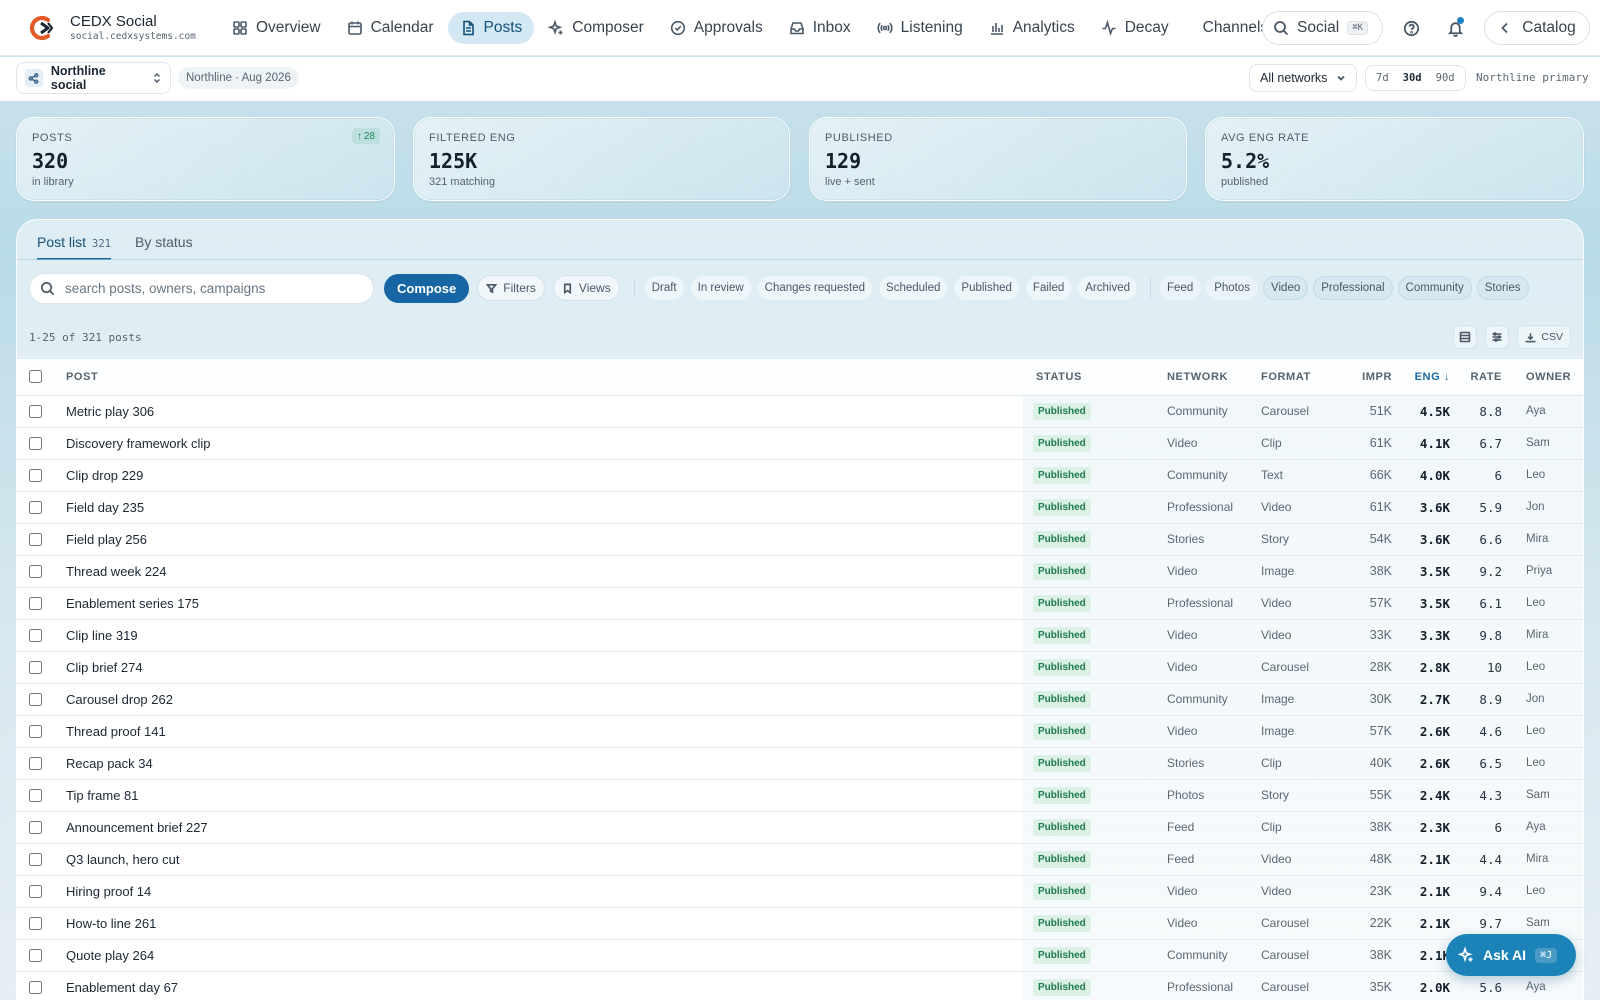 The image size is (1600, 1000). What do you see at coordinates (820, 28) in the screenshot?
I see `nav-inbox: Inbox` at bounding box center [820, 28].